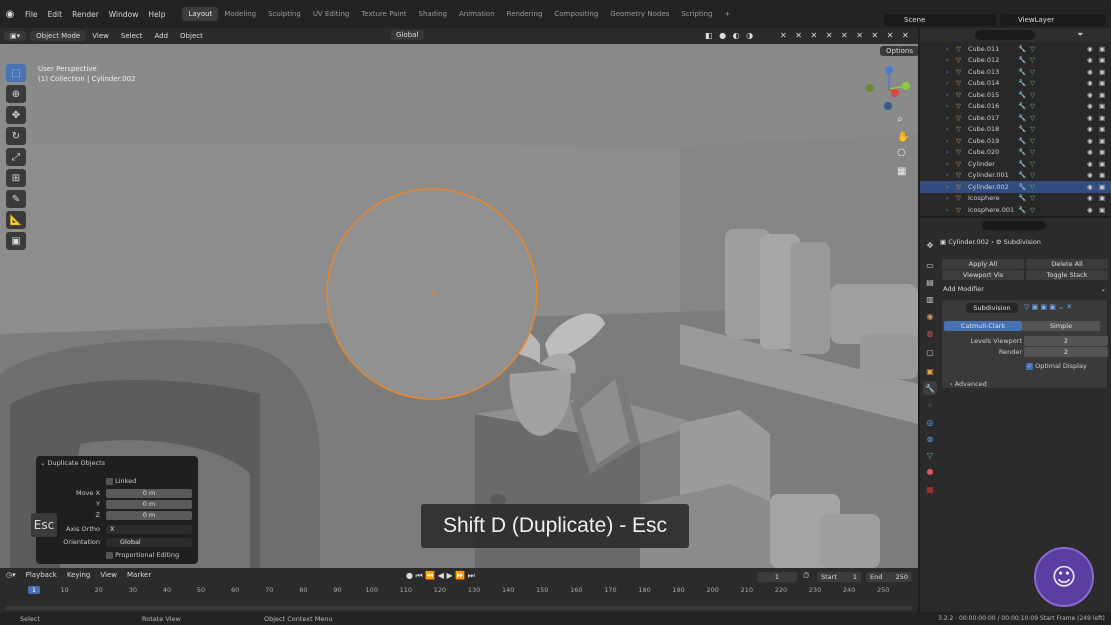 This screenshot has height=625, width=1111. I want to click on tab-layout: Layout, so click(200, 14).